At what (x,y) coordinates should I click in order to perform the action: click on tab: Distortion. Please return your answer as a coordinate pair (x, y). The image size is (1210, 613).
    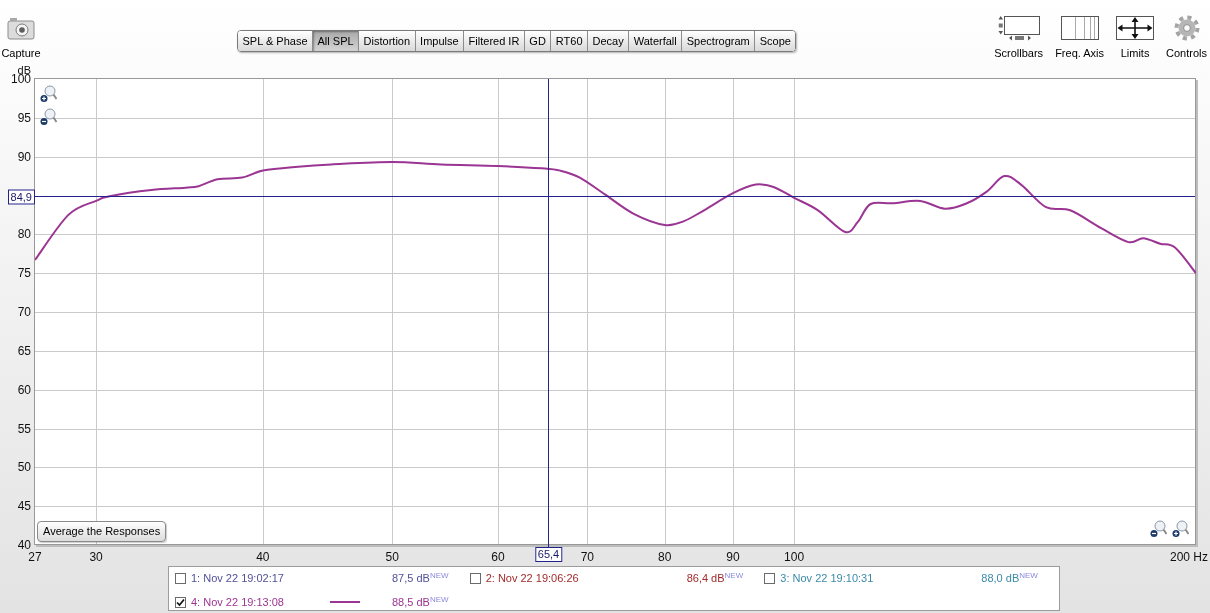
    Looking at the image, I should click on (386, 41).